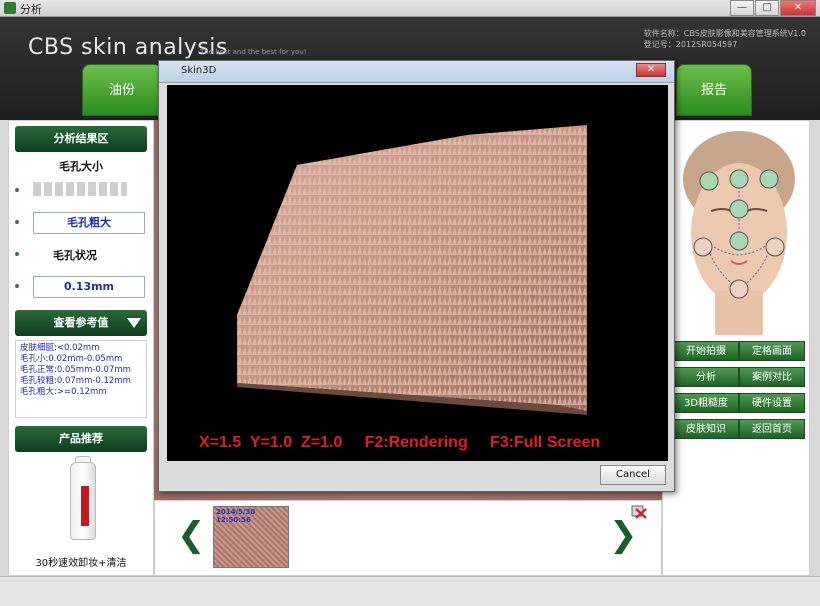  Describe the element at coordinates (690, 44) in the screenshot. I see `registration-number: 登记号：2012SR054597` at that location.